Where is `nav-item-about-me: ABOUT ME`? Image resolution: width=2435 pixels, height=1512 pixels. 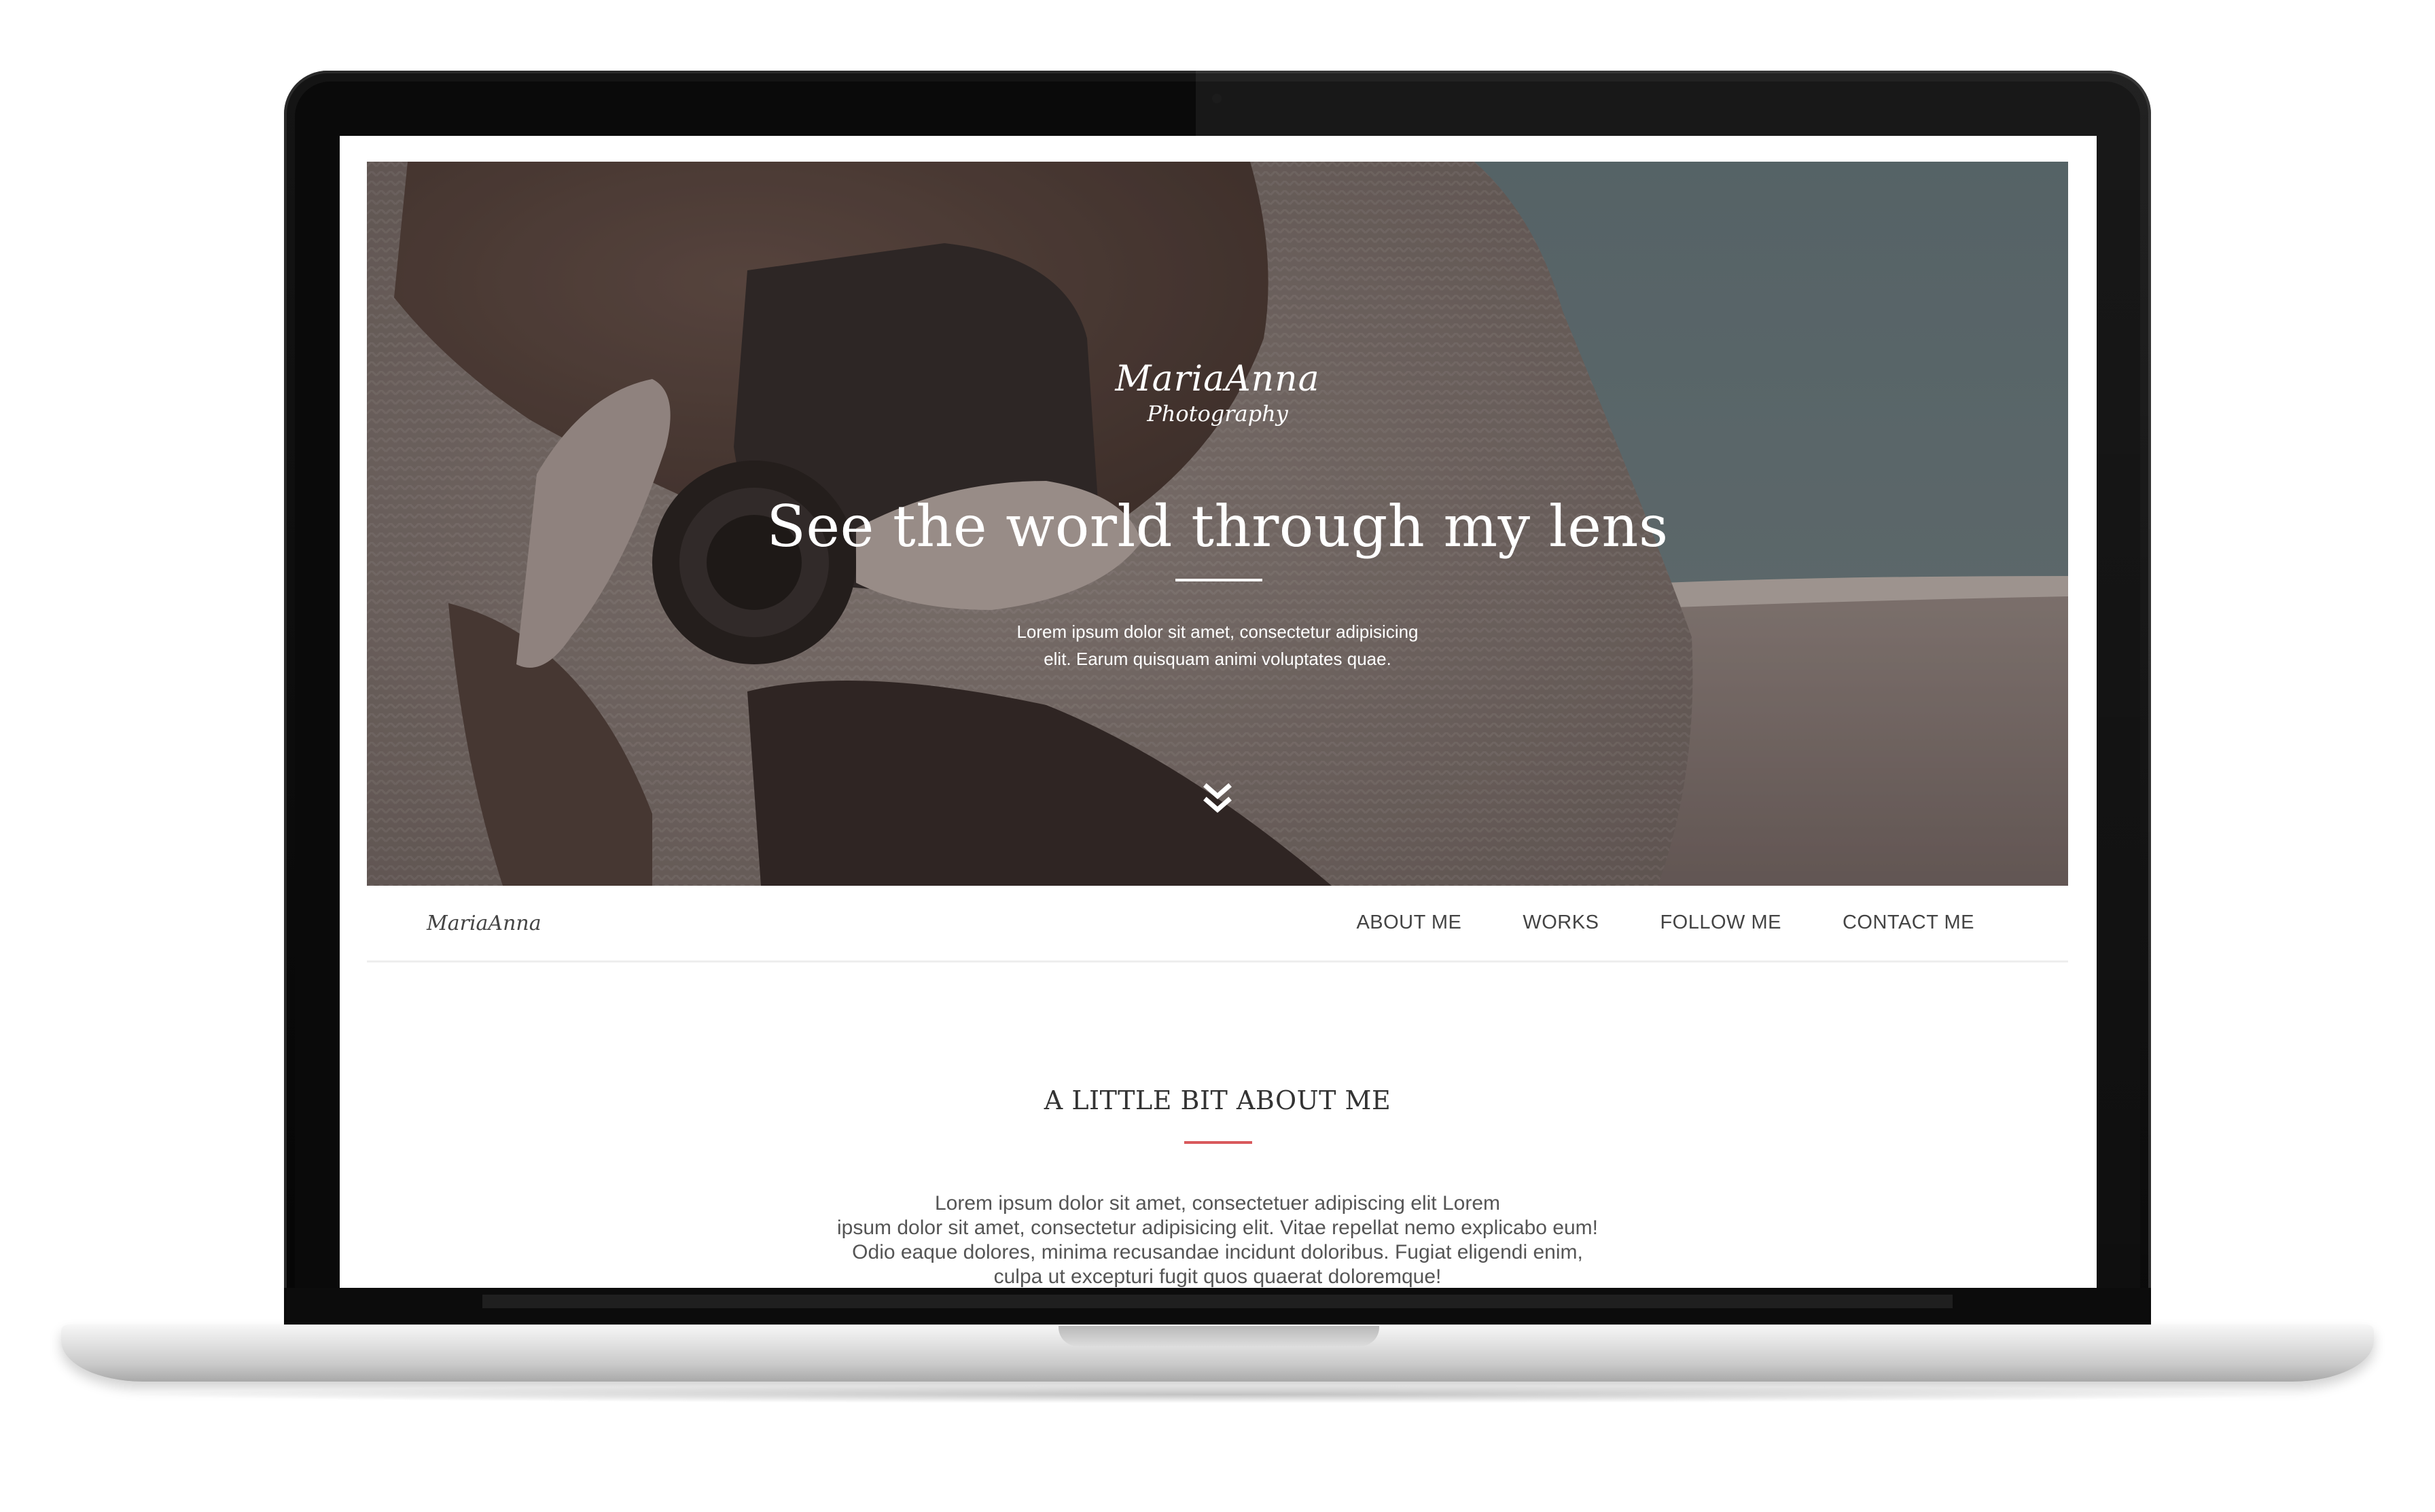
nav-item-about-me: ABOUT ME is located at coordinates (1408, 923).